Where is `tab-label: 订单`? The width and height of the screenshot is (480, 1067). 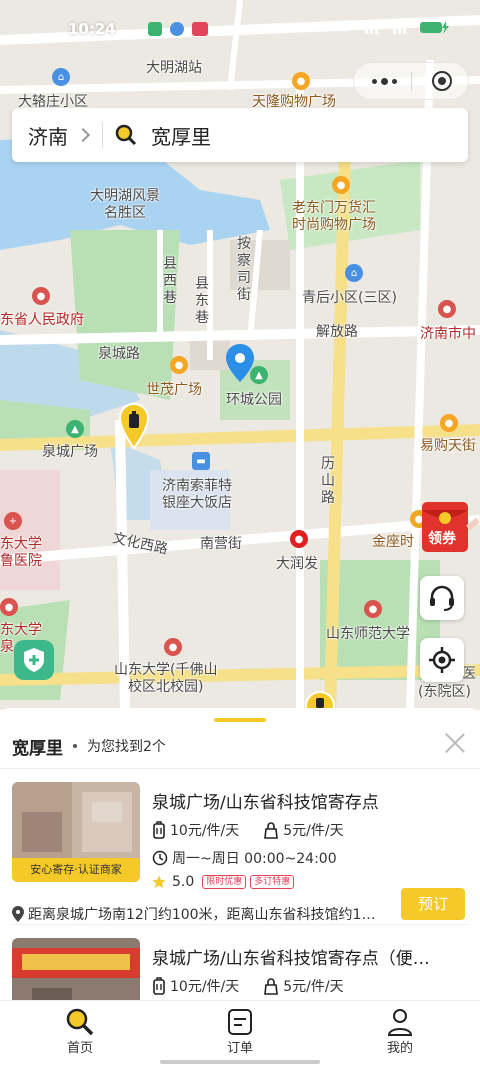 tab-label: 订单 is located at coordinates (239, 1048).